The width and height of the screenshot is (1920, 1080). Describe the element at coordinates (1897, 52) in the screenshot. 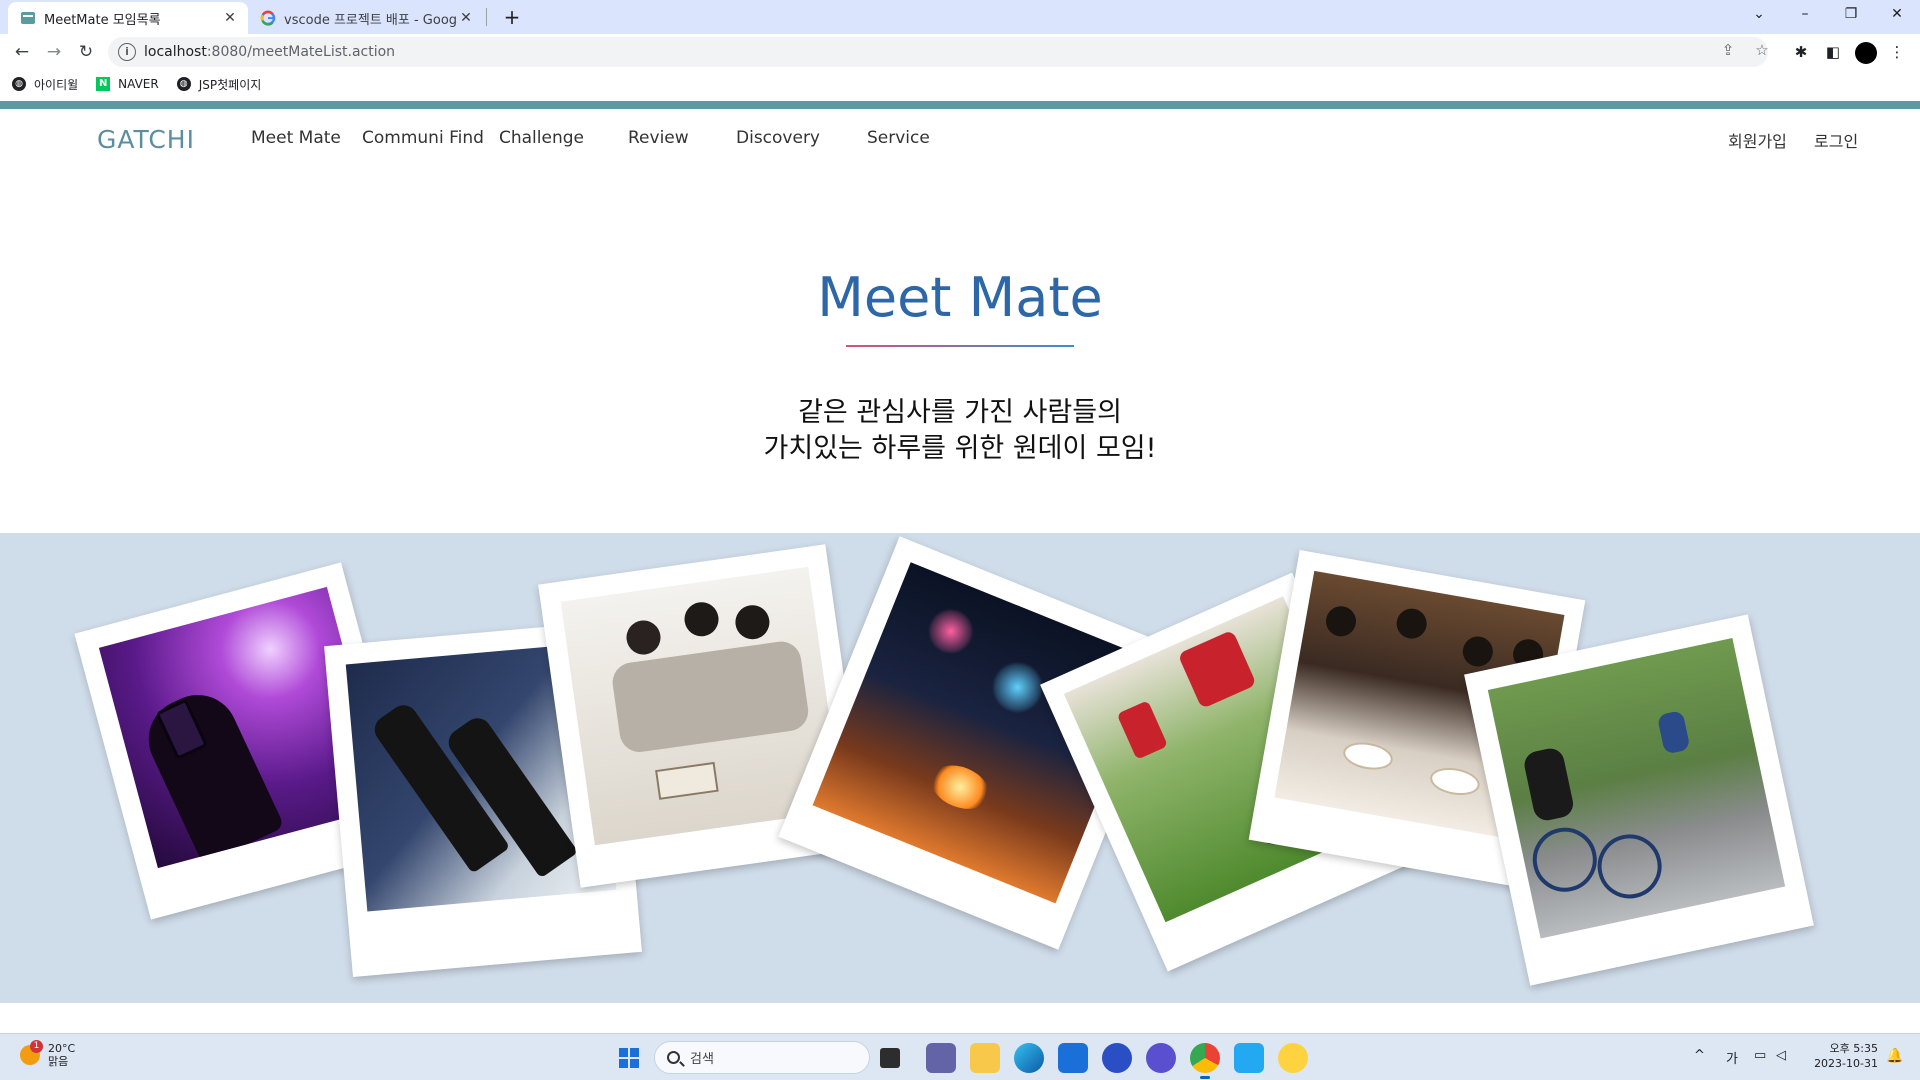

I see `menu-kebab-icon: ⋮` at that location.